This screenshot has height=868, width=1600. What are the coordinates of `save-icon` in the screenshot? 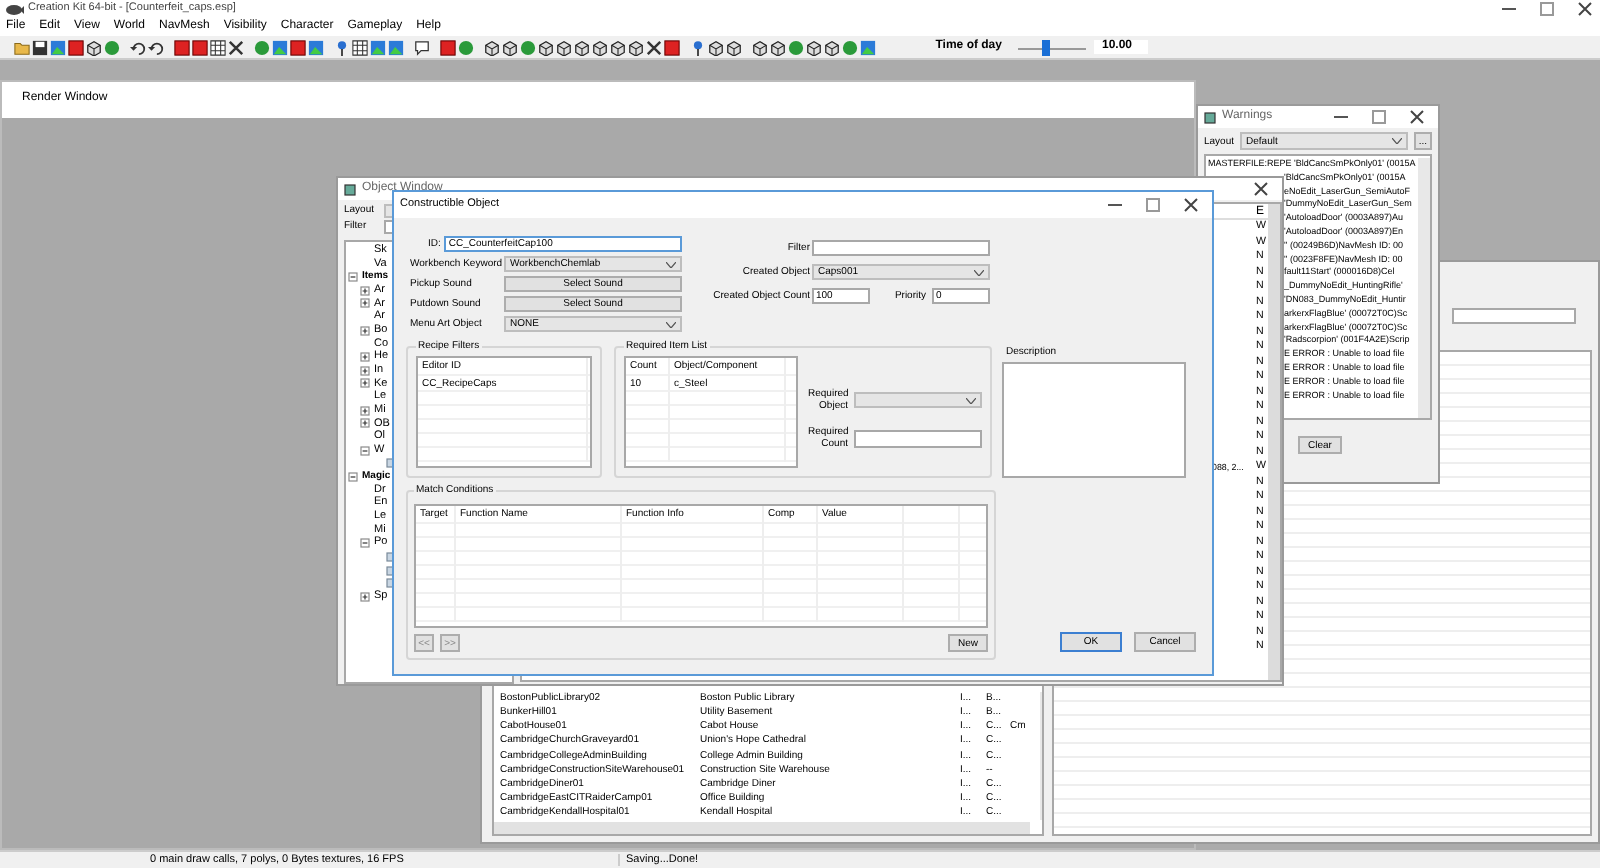 It's located at (40, 47).